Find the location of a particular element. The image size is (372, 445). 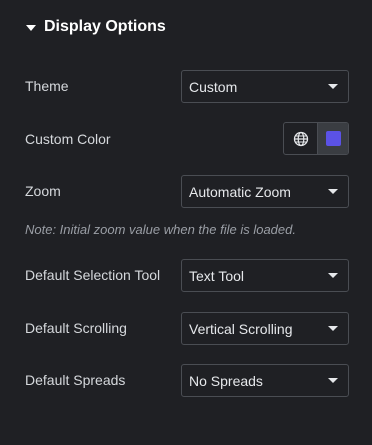

color-swatch is located at coordinates (333, 138).